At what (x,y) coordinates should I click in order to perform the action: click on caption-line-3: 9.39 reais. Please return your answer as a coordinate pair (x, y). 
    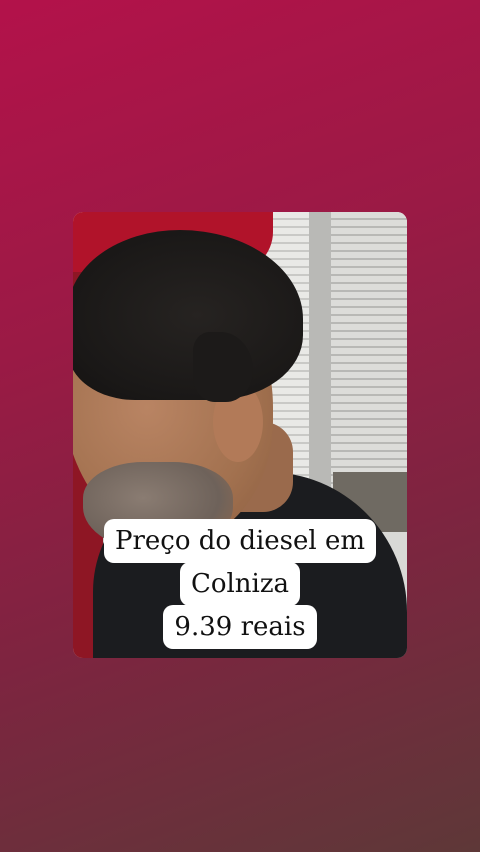
    Looking at the image, I should click on (240, 627).